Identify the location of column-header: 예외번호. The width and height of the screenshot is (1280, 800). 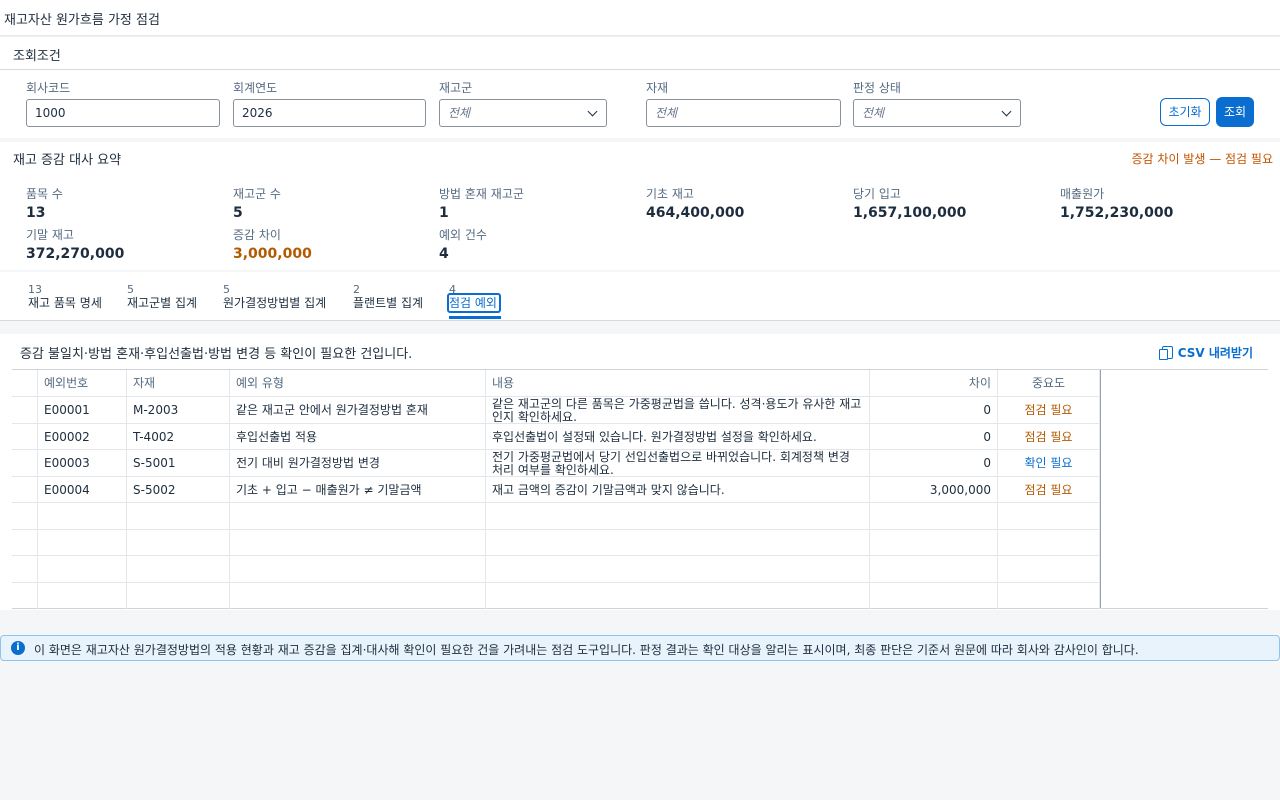
(82, 383).